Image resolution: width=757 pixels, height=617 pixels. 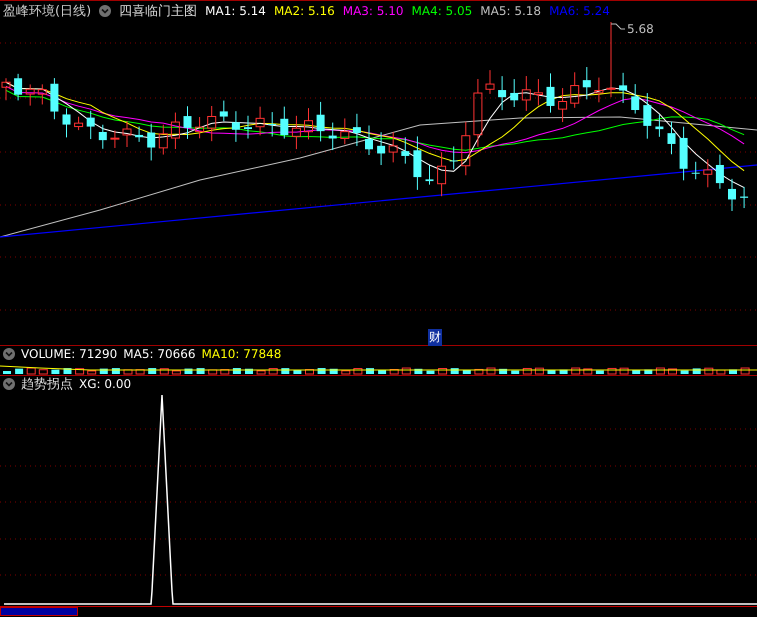 What do you see at coordinates (442, 11) in the screenshot?
I see `ma-reading: MA4: 5.05` at bounding box center [442, 11].